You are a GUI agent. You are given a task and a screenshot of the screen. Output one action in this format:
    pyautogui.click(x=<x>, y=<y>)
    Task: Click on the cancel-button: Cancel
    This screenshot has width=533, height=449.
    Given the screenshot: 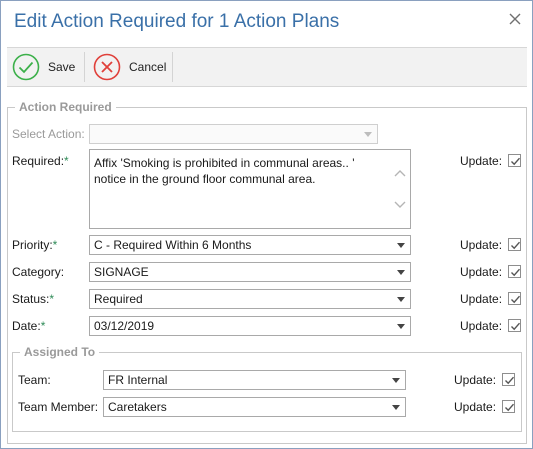 What is the action you would take?
    pyautogui.click(x=129, y=67)
    